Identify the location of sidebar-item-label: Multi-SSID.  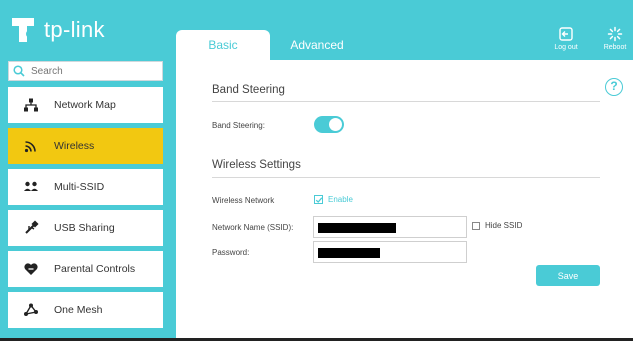
(79, 187).